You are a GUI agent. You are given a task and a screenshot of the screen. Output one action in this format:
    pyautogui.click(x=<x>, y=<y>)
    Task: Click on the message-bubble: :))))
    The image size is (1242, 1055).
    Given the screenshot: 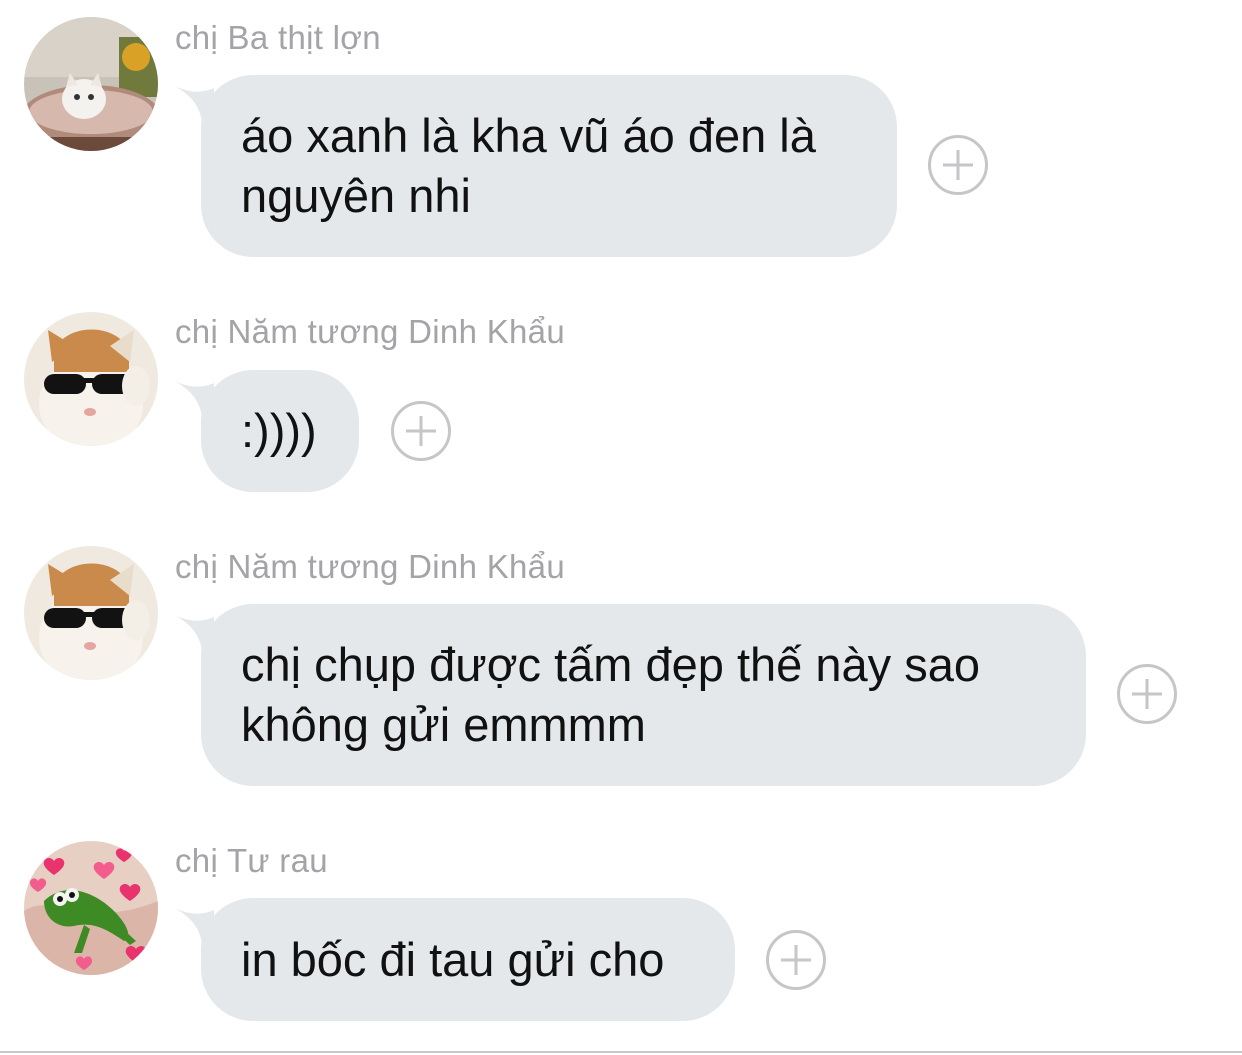 What is the action you would take?
    pyautogui.click(x=280, y=431)
    